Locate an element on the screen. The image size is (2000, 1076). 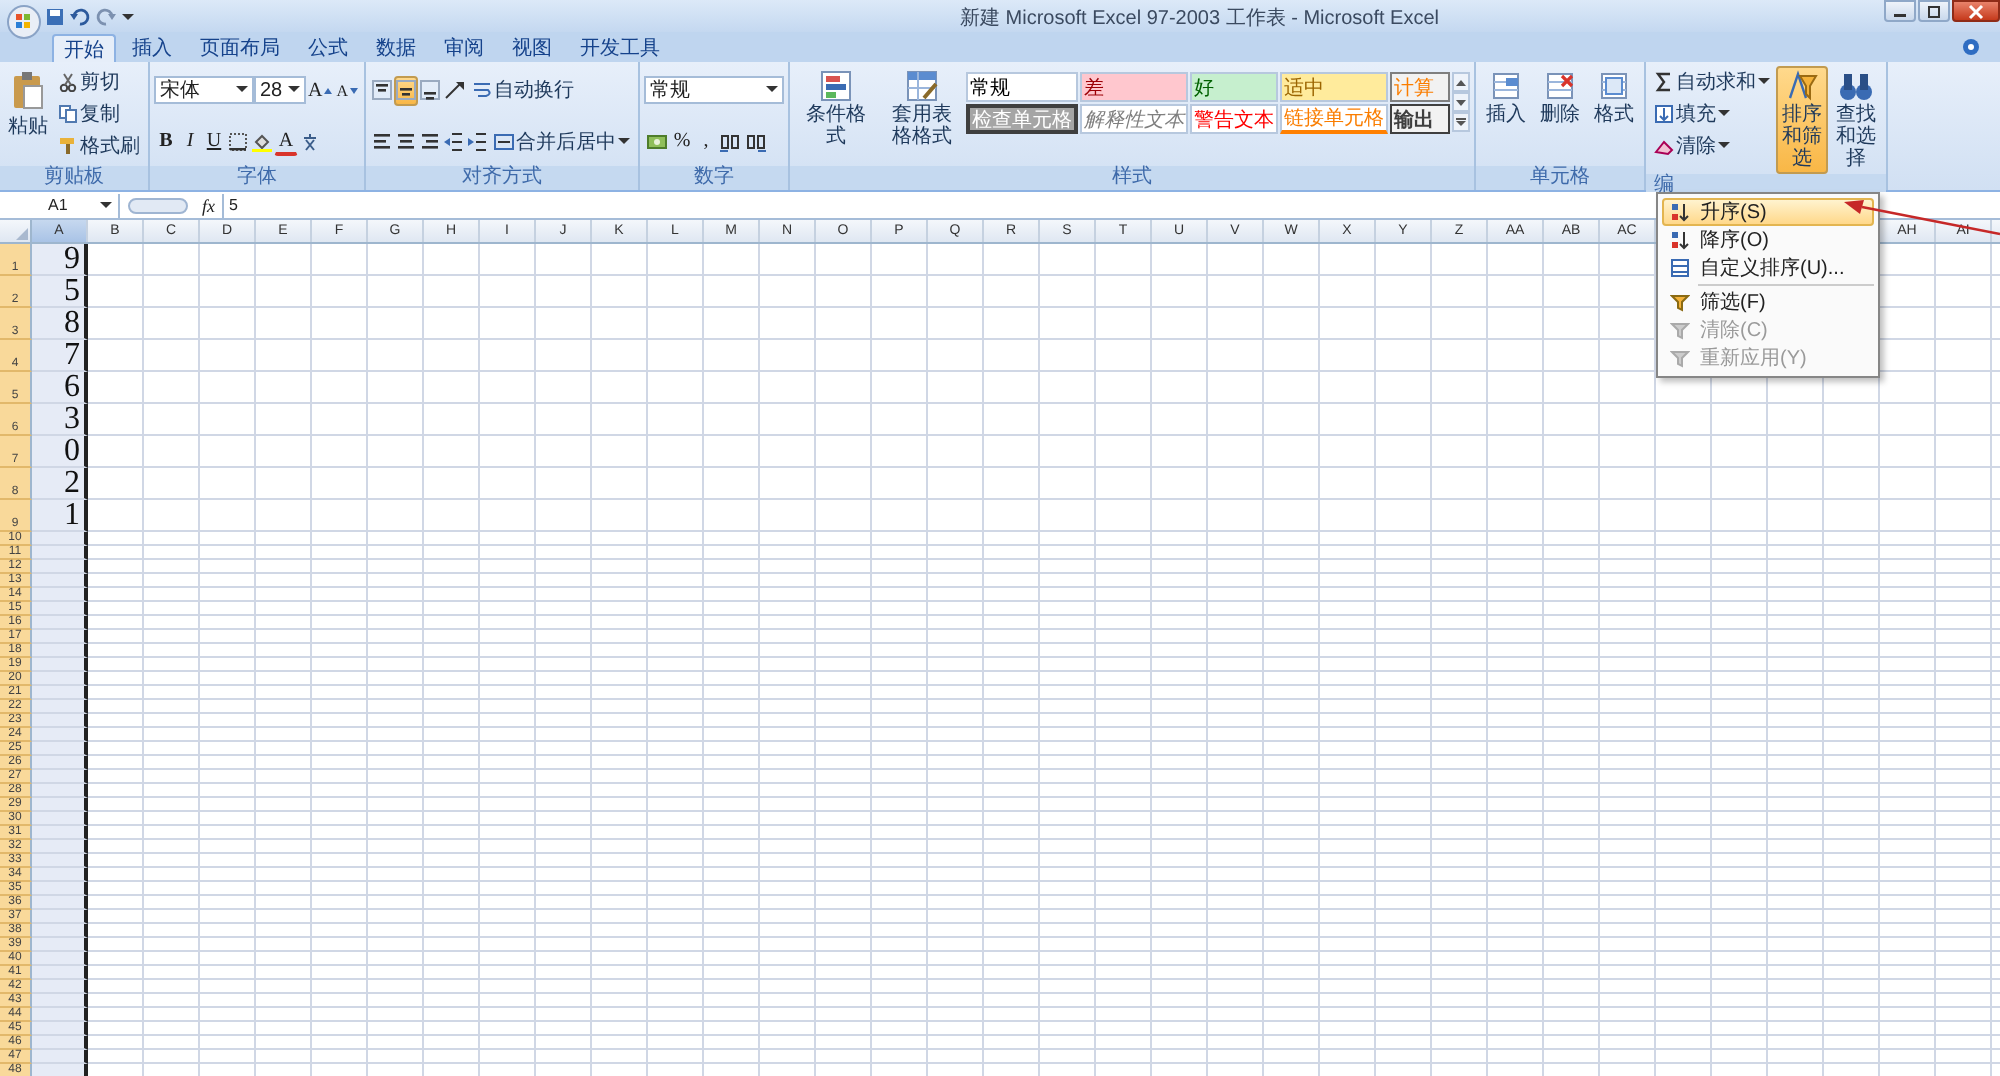
top-align-button is located at coordinates (382, 90).